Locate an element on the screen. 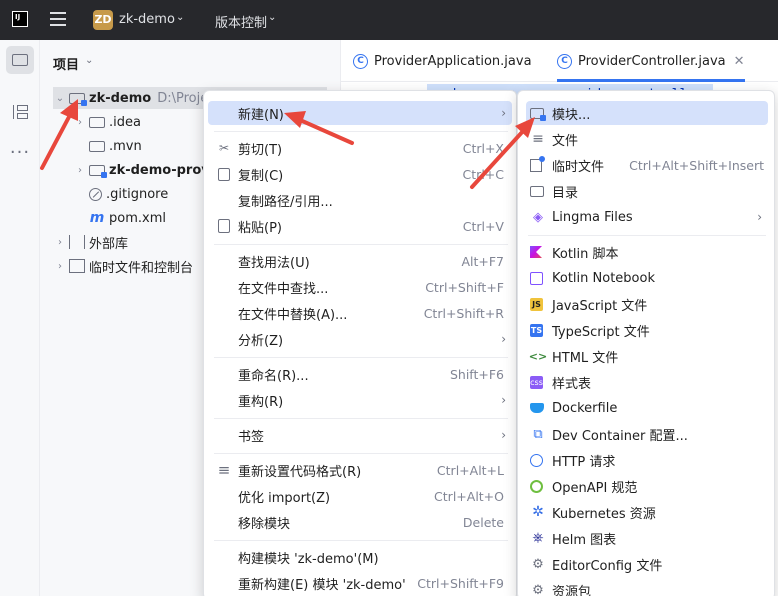  tab-label: ProviderApplication.java is located at coordinates (453, 61).